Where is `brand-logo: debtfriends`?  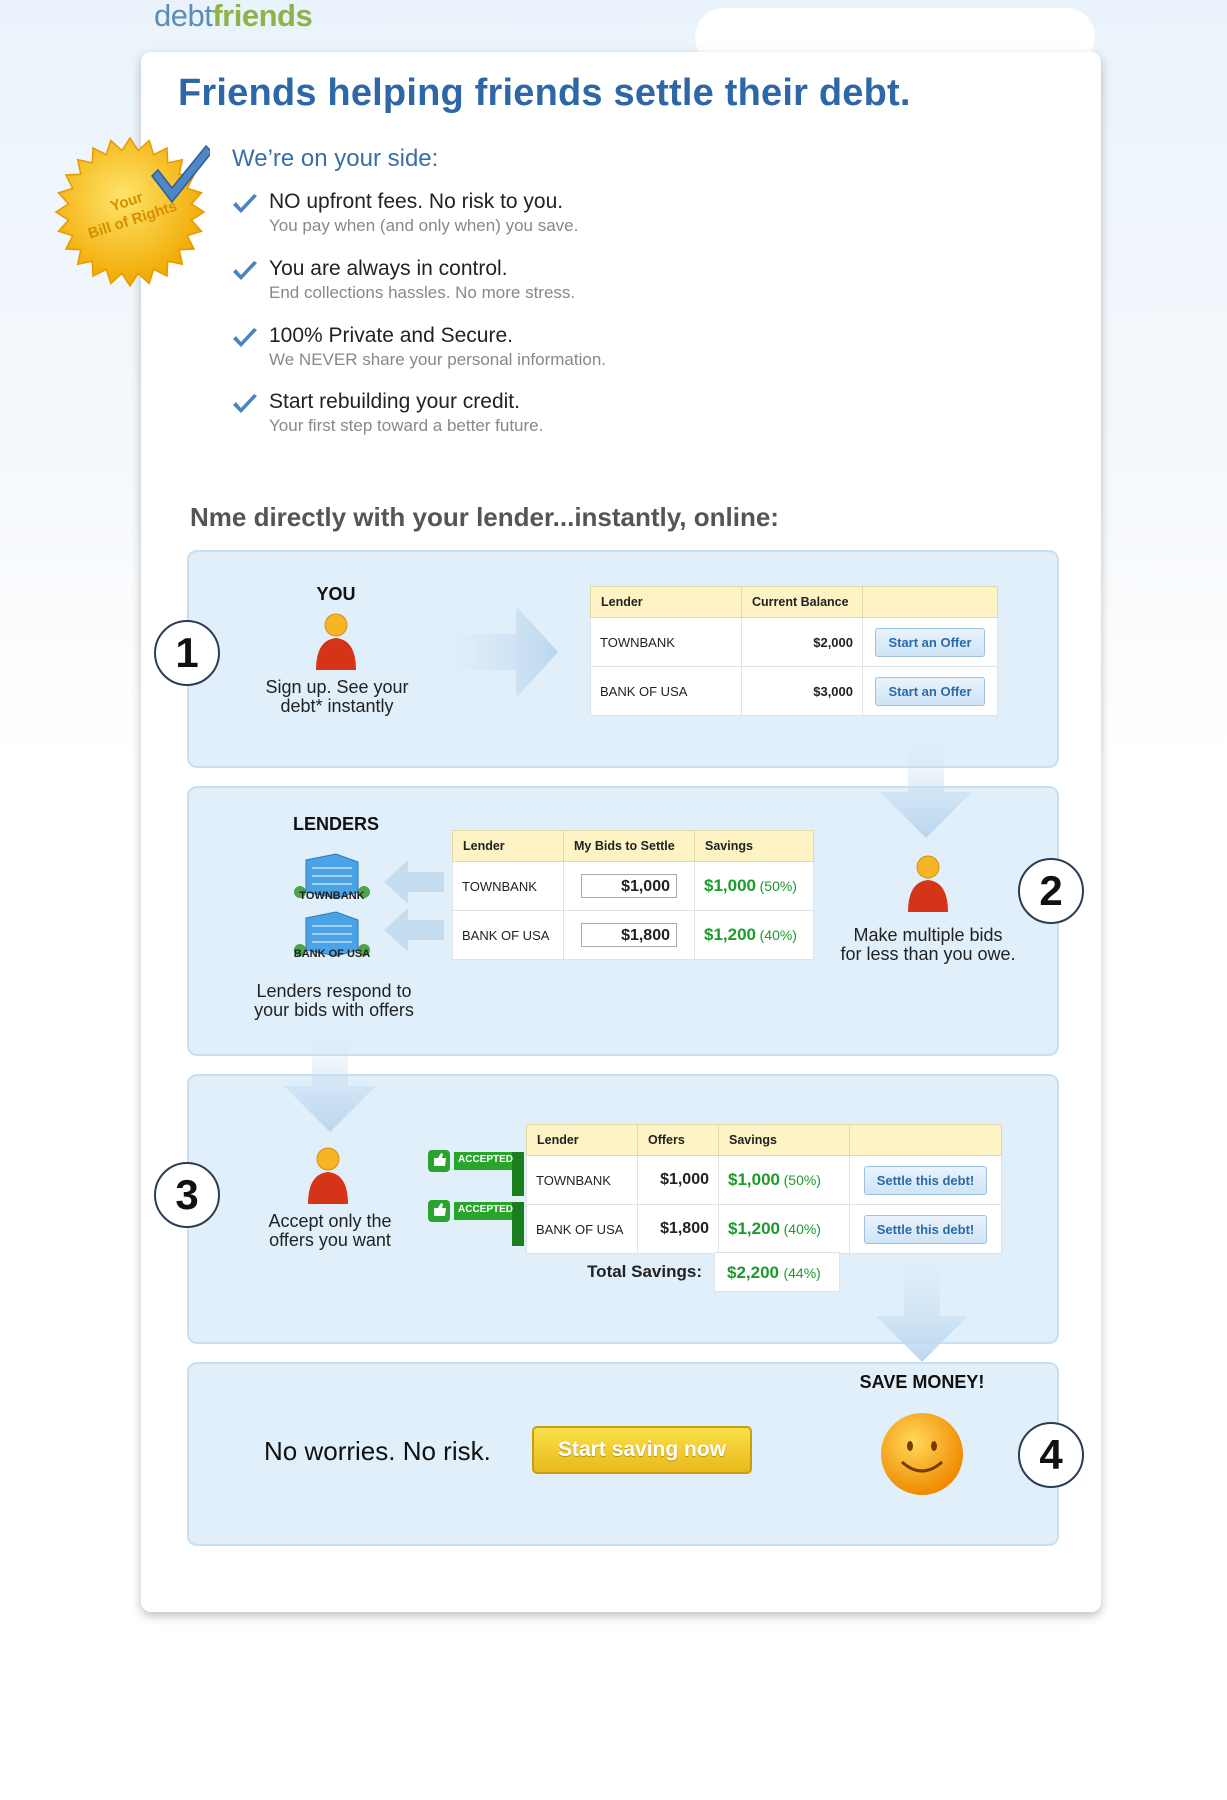 brand-logo: debtfriends is located at coordinates (233, 17).